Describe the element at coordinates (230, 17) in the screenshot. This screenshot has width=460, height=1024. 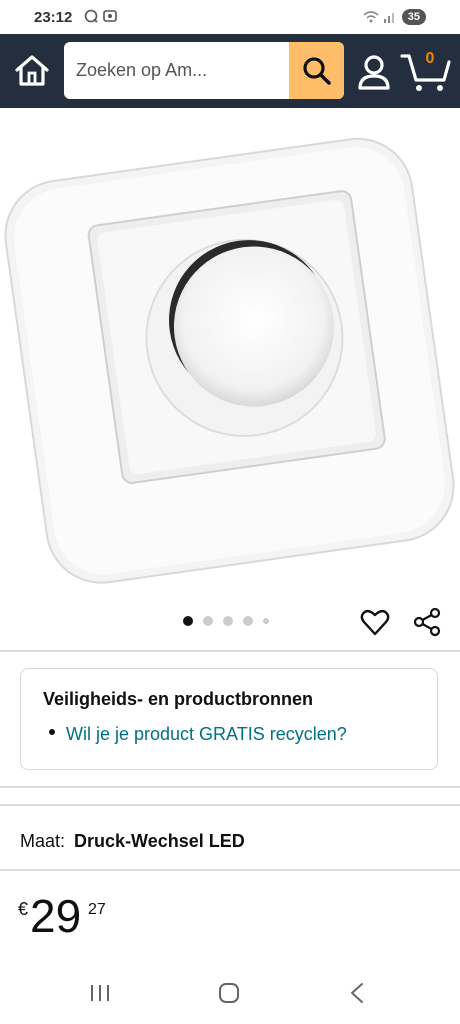
I see `status-bar: 23:12 35` at that location.